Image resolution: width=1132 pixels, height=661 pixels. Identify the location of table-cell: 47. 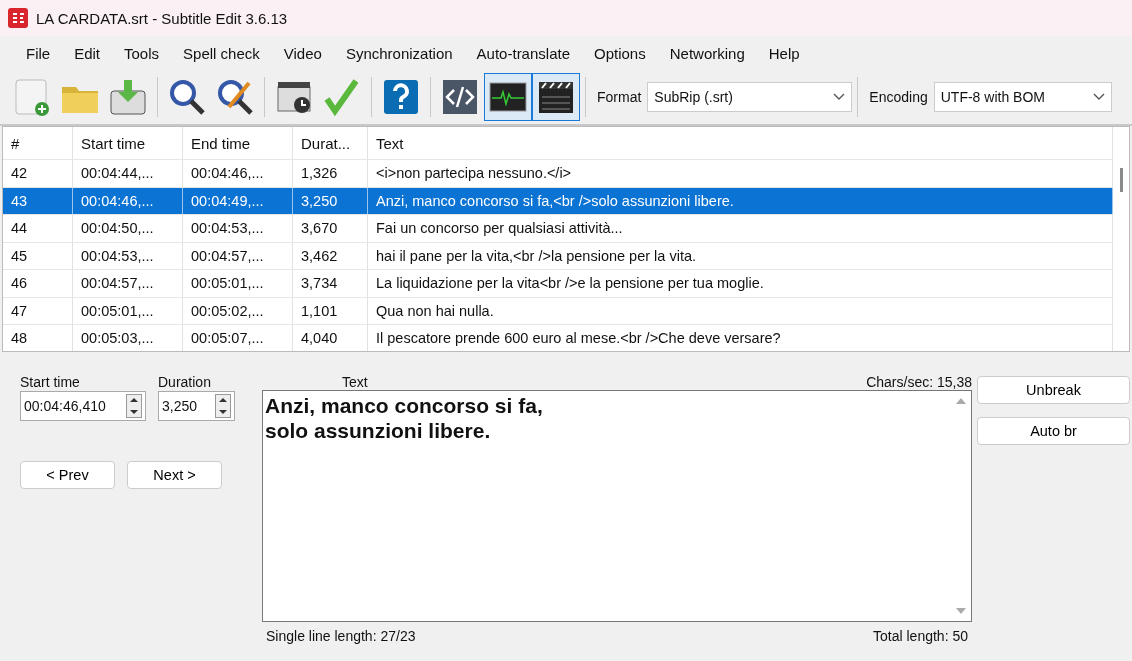
(38, 310).